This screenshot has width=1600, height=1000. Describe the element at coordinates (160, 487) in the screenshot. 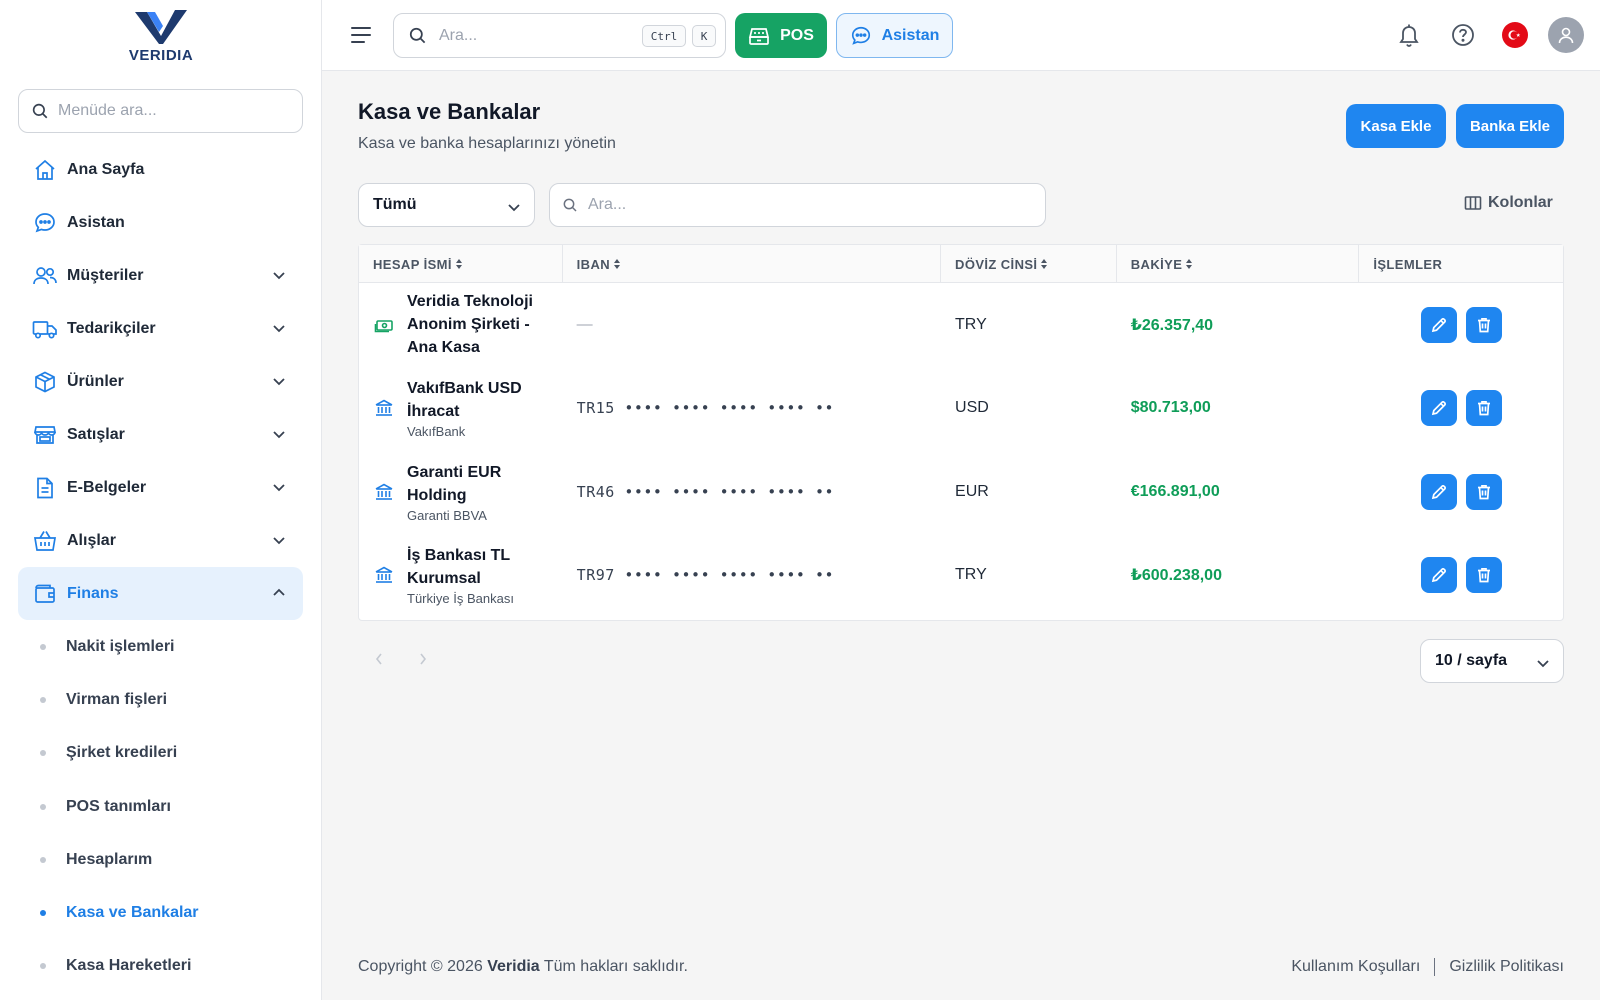

I see `sidebar-item-e-belgeler: E-Belgeler` at that location.